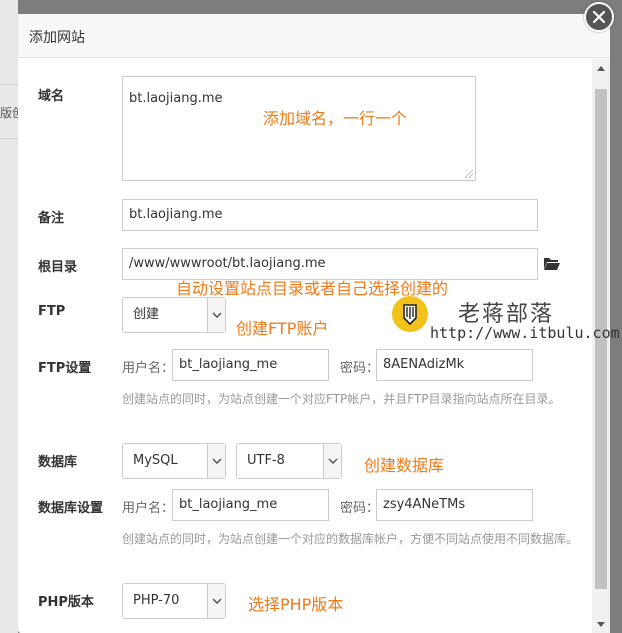 This screenshot has width=622, height=633. What do you see at coordinates (404, 465) in the screenshot?
I see `annotation-database: 创建数据库` at bounding box center [404, 465].